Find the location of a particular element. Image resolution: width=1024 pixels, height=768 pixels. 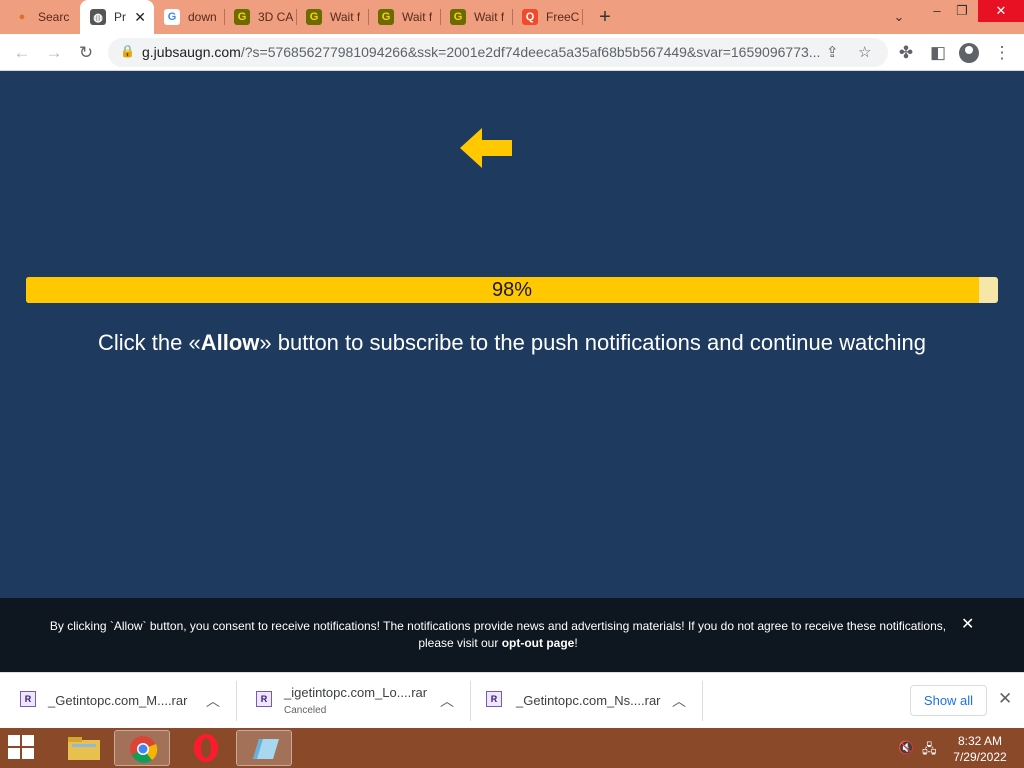

opt-out-link: opt-out page is located at coordinates (538, 643).